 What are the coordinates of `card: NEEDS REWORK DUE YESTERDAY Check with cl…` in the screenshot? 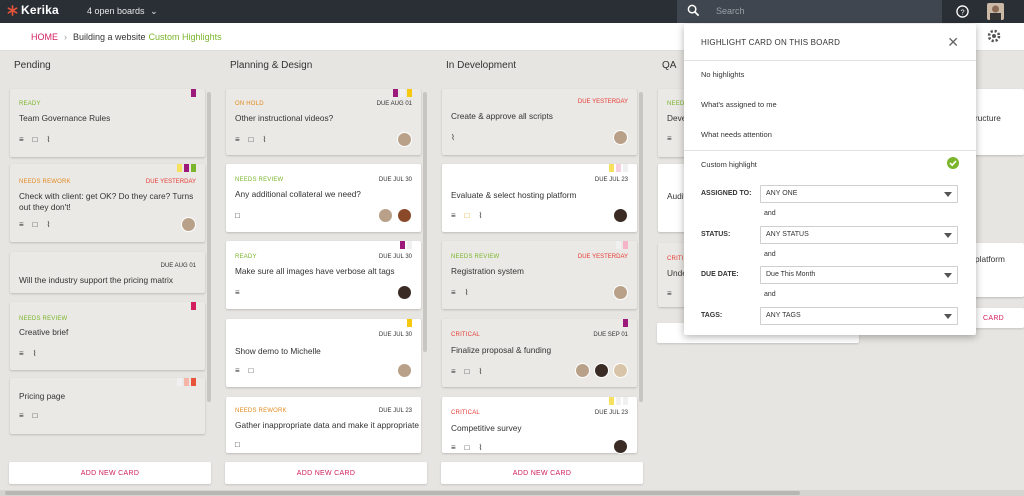 It's located at (107, 203).